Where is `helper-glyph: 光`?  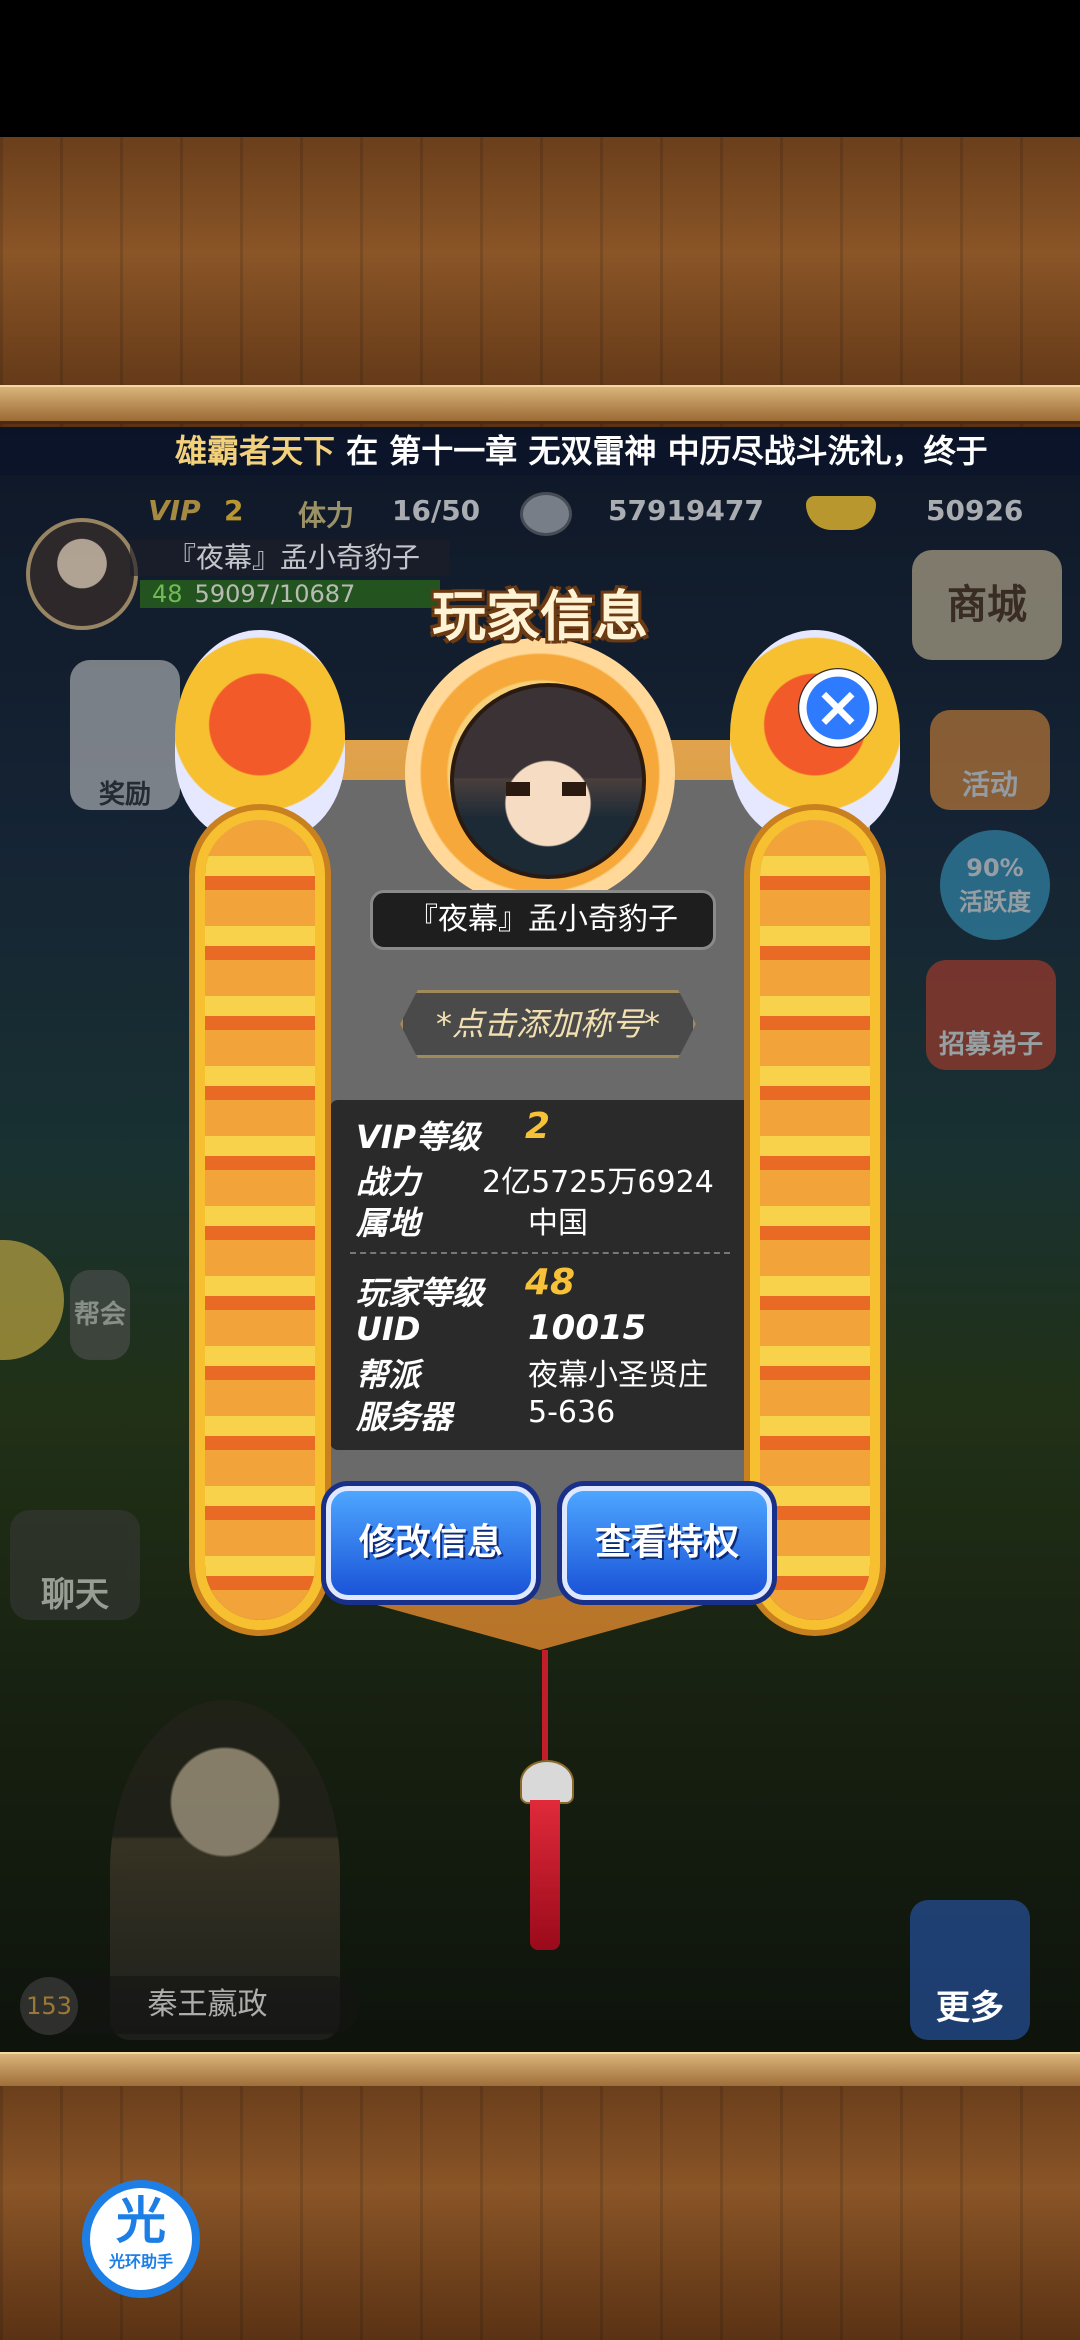
helper-glyph: 光 is located at coordinates (141, 2221).